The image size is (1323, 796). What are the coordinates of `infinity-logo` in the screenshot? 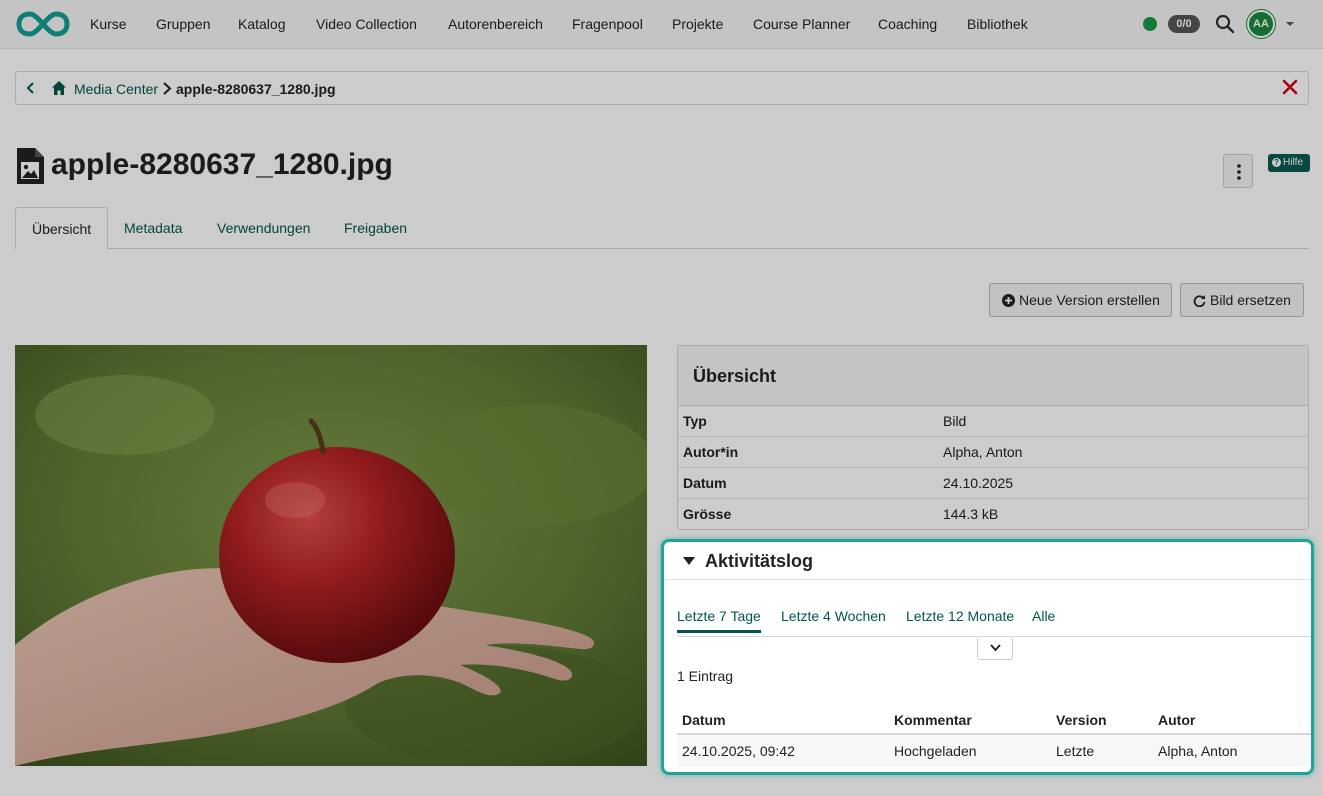 It's located at (43, 24).